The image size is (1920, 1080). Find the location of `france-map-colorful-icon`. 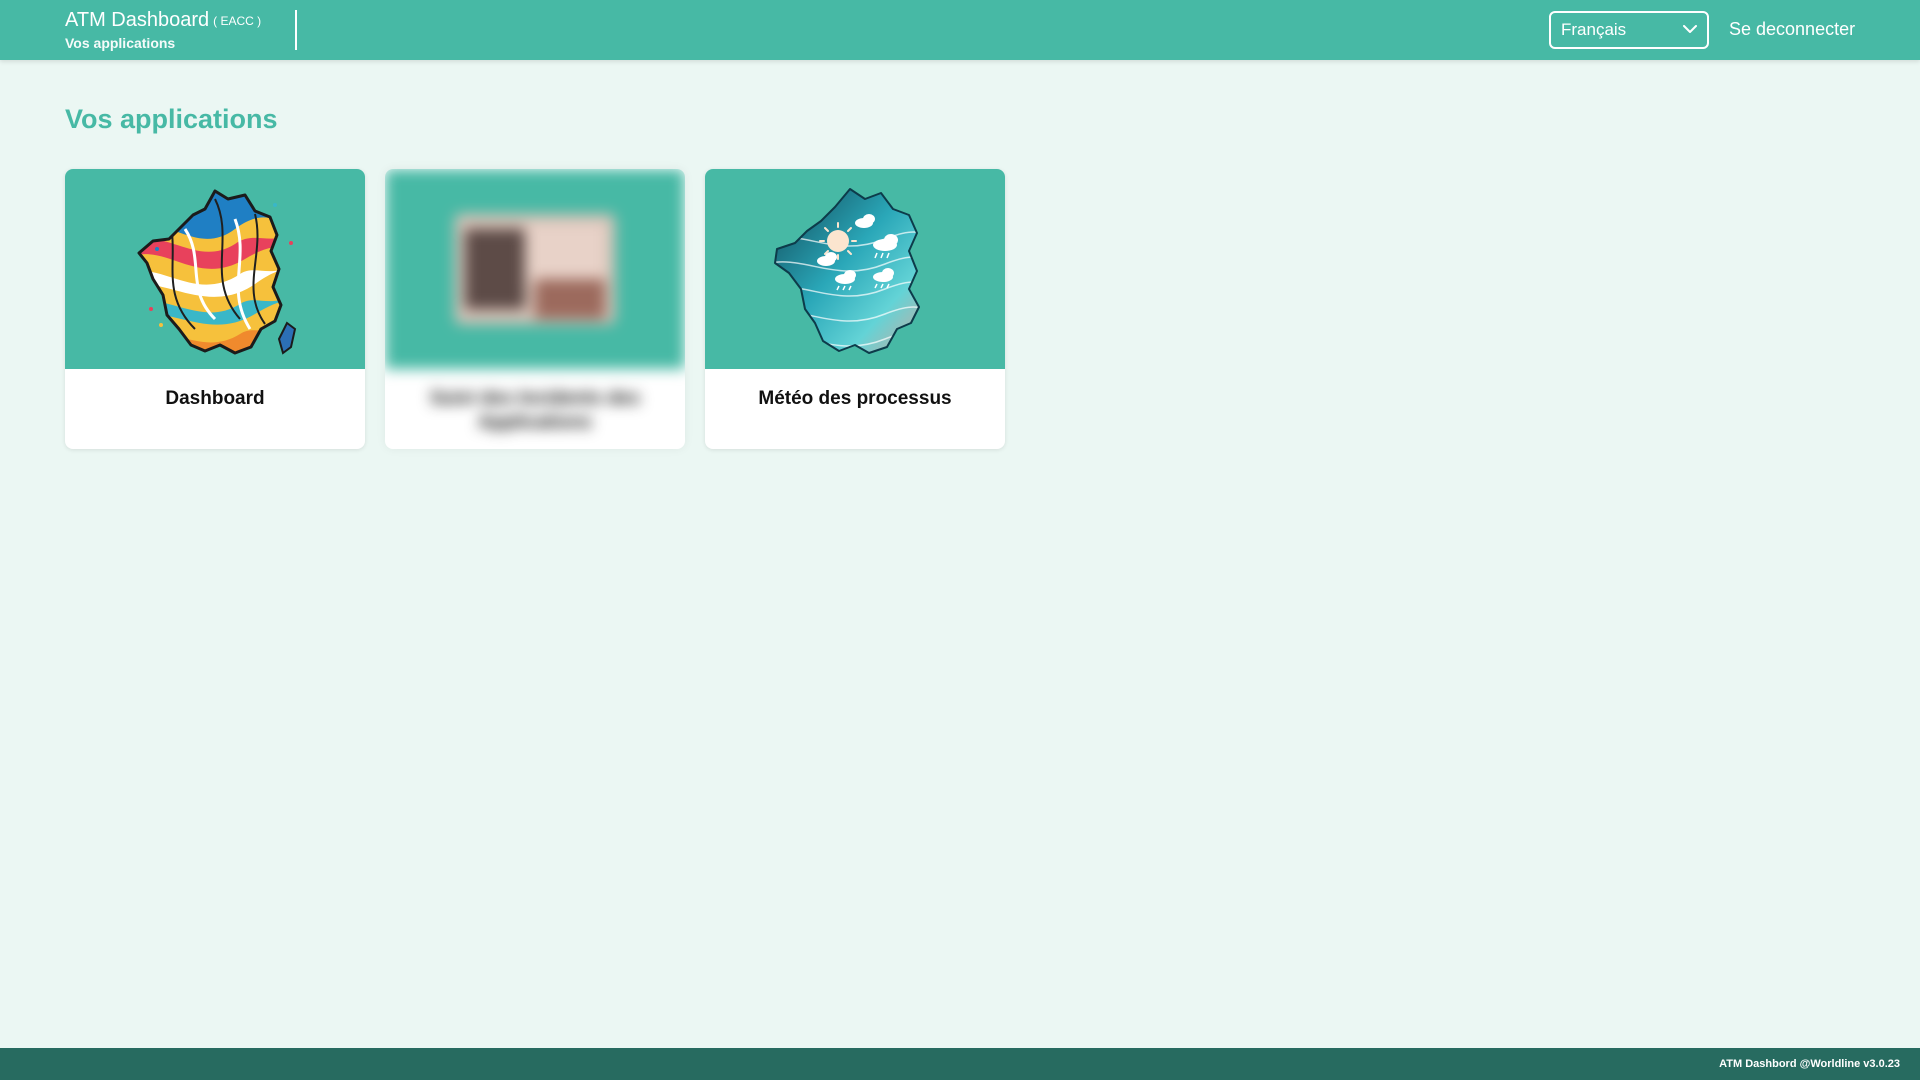

france-map-colorful-icon is located at coordinates (217, 272).